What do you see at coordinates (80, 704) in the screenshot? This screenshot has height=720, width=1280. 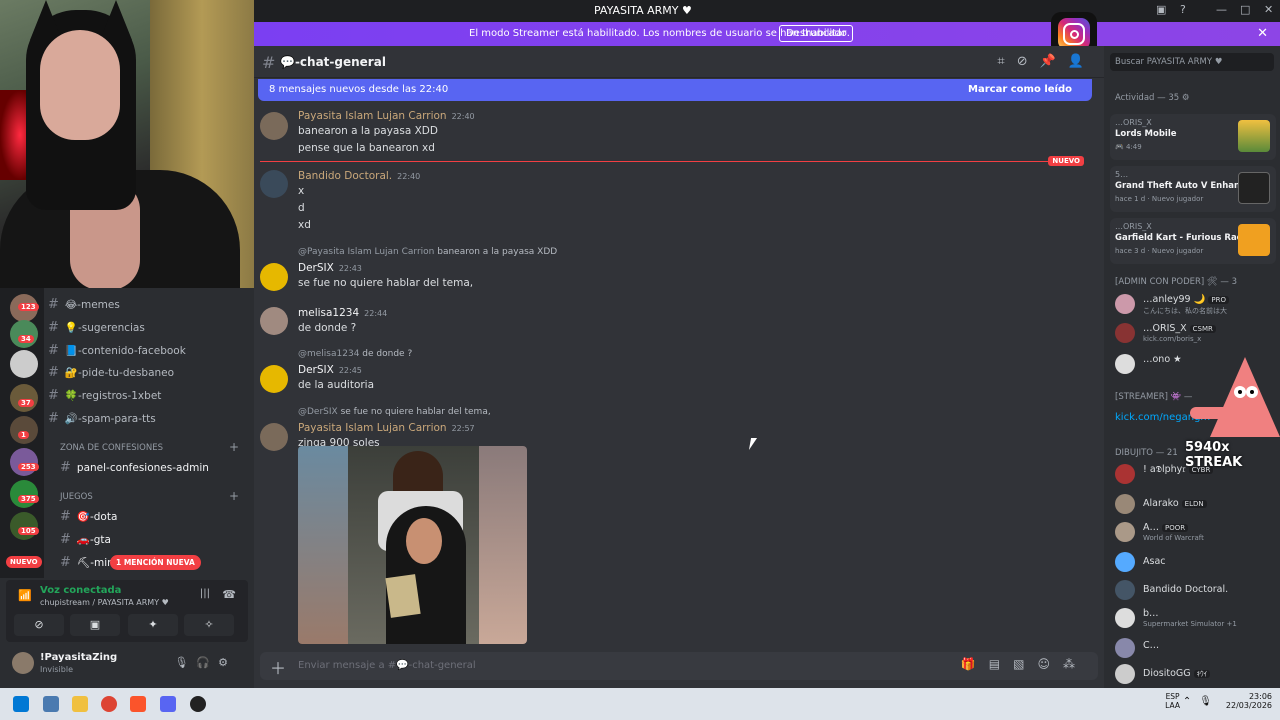 I see `file-explorer-icon` at bounding box center [80, 704].